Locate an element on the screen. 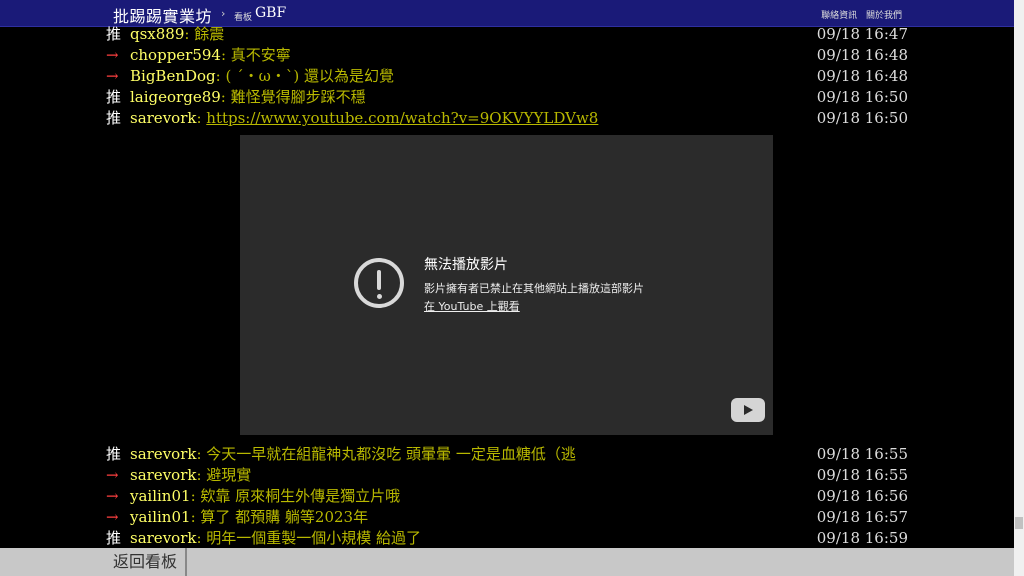 The width and height of the screenshot is (1024, 576). watch-on-youtube-link: 在 YouTube 上觀看 is located at coordinates (472, 306).